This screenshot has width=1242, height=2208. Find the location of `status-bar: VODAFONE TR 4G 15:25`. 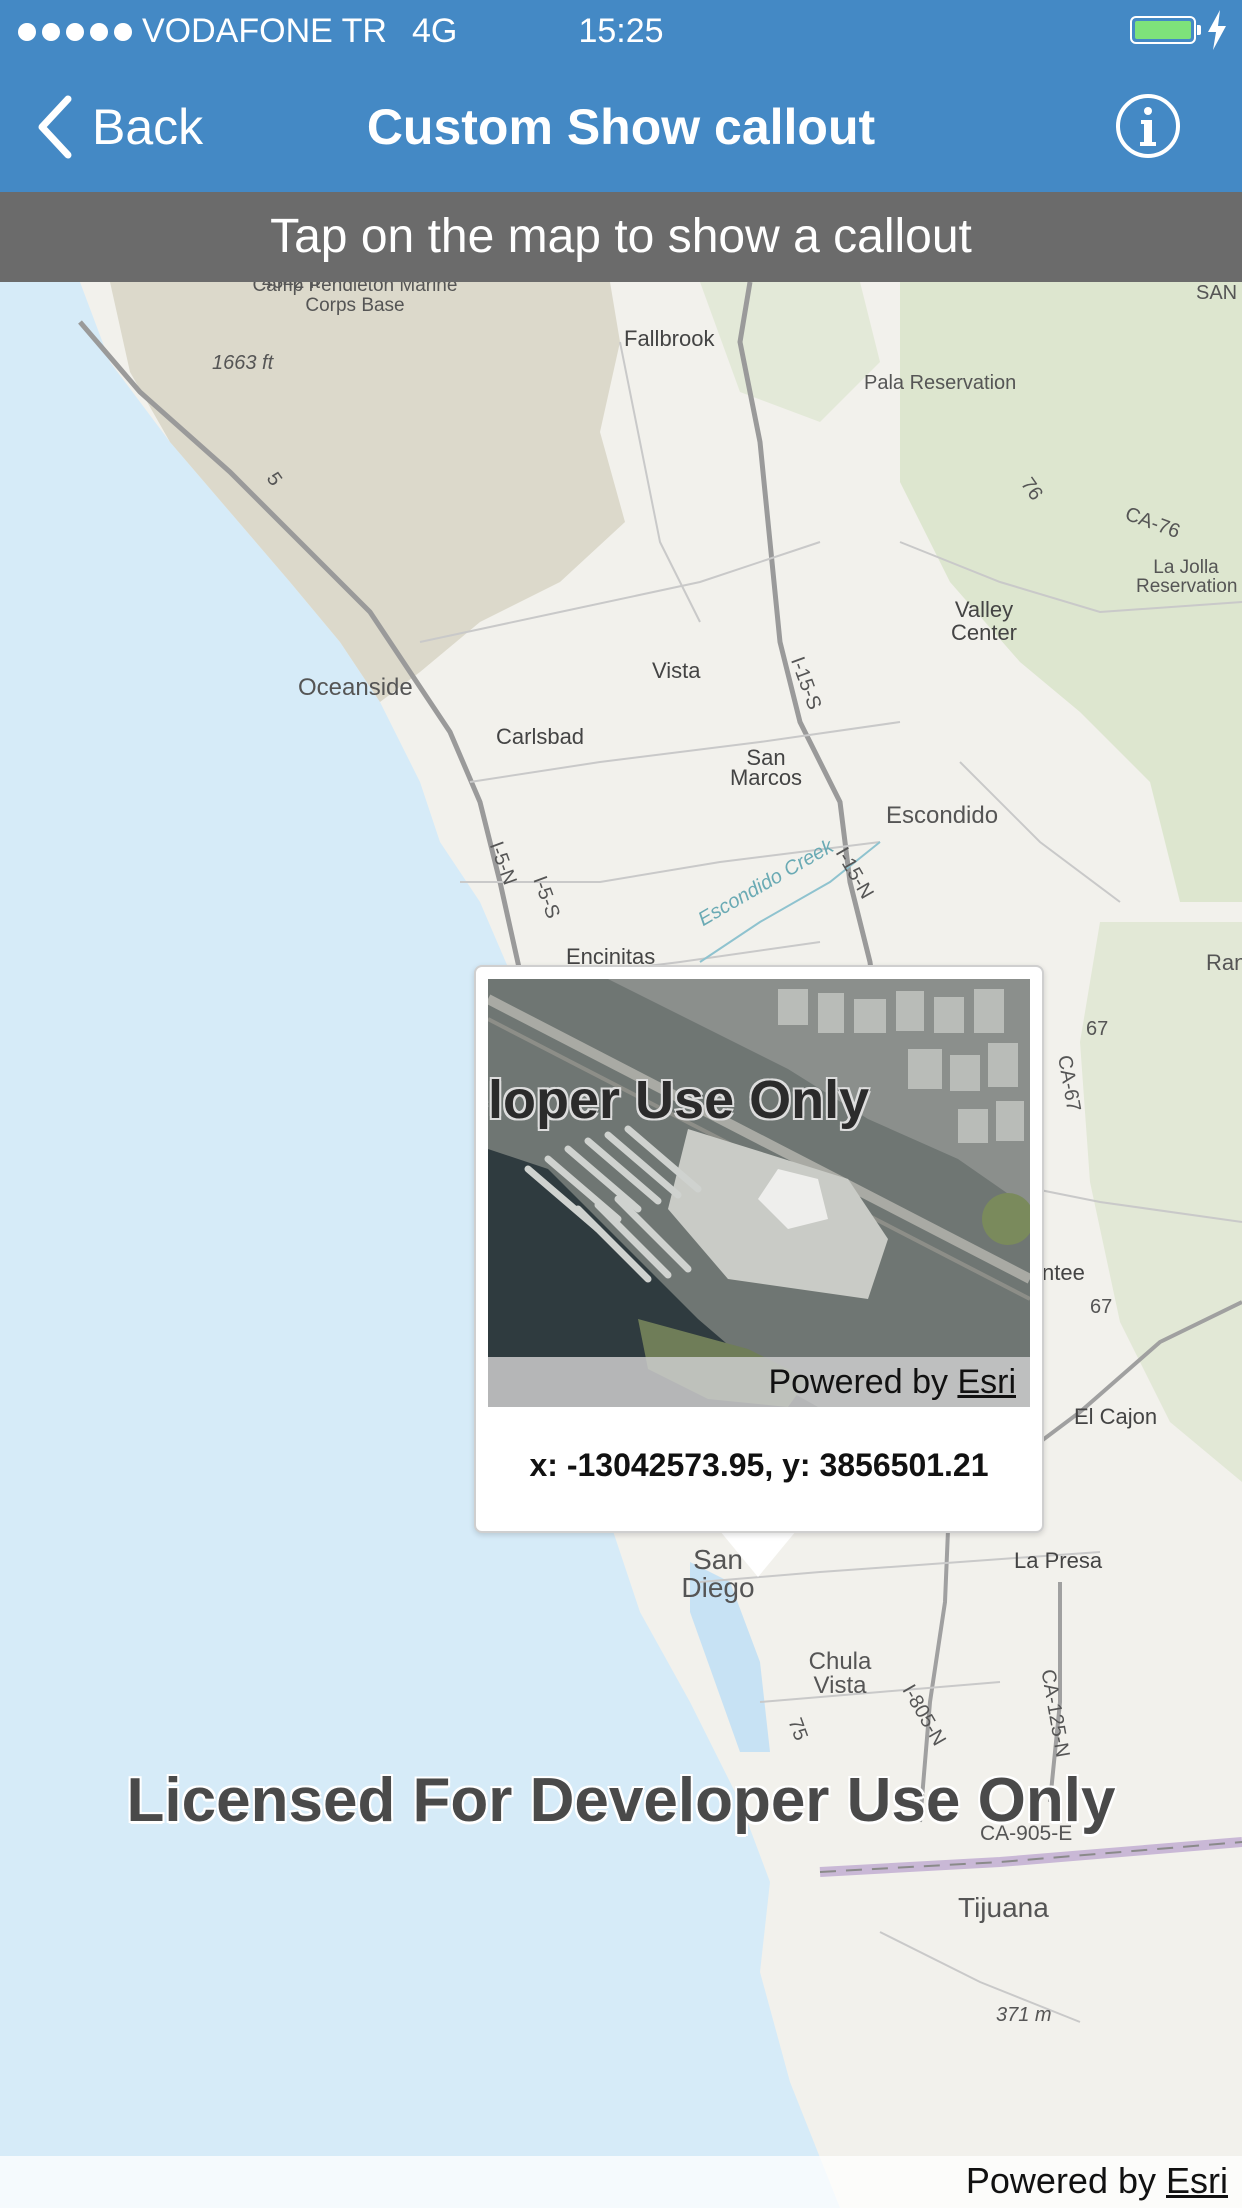

status-bar: VODAFONE TR 4G 15:25 is located at coordinates (621, 31).